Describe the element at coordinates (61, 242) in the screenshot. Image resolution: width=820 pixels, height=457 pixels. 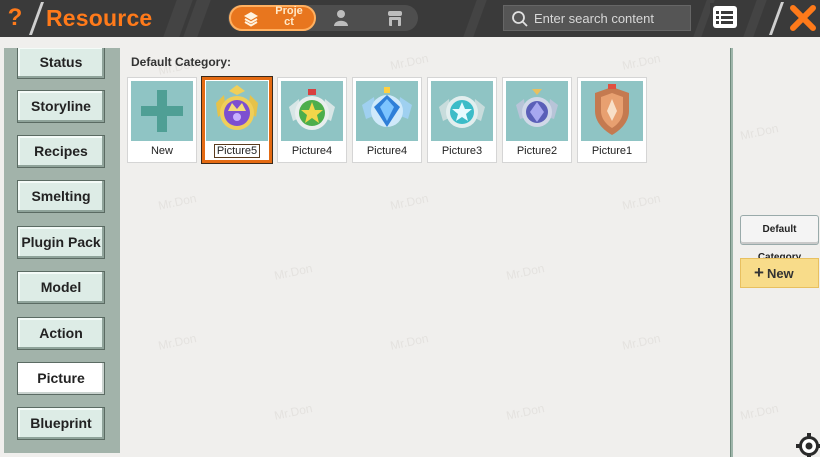
I see `sidebar-item-plugin-pack: Plugin Pack` at that location.